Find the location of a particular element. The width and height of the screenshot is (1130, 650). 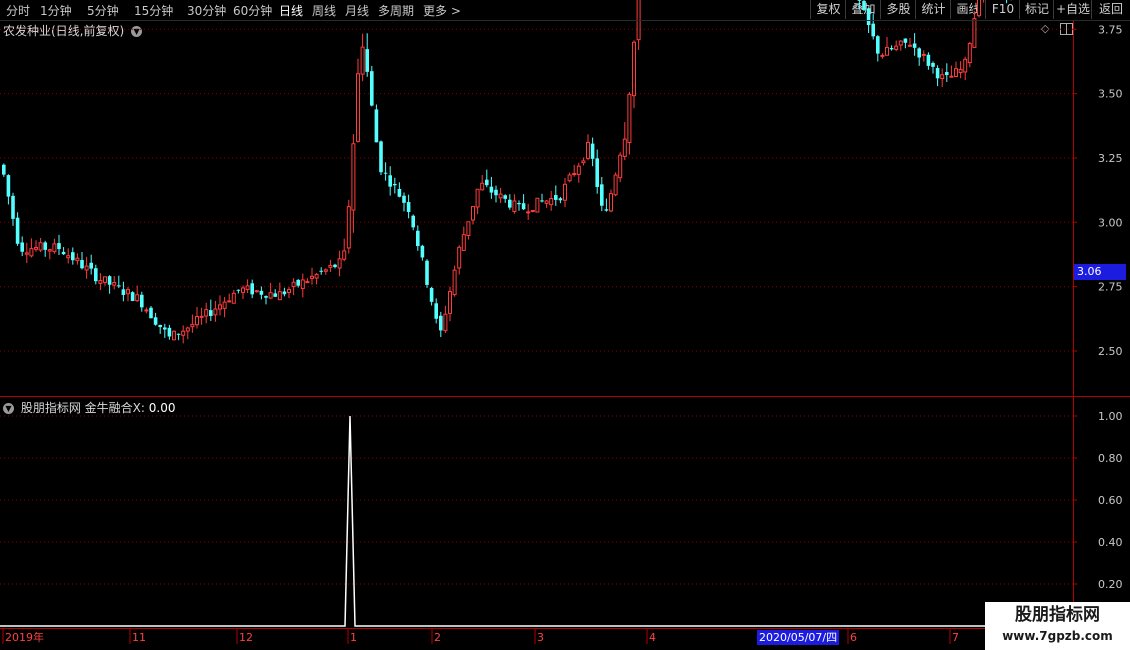

highlighted-date: 2020/05/07/四 is located at coordinates (798, 637).